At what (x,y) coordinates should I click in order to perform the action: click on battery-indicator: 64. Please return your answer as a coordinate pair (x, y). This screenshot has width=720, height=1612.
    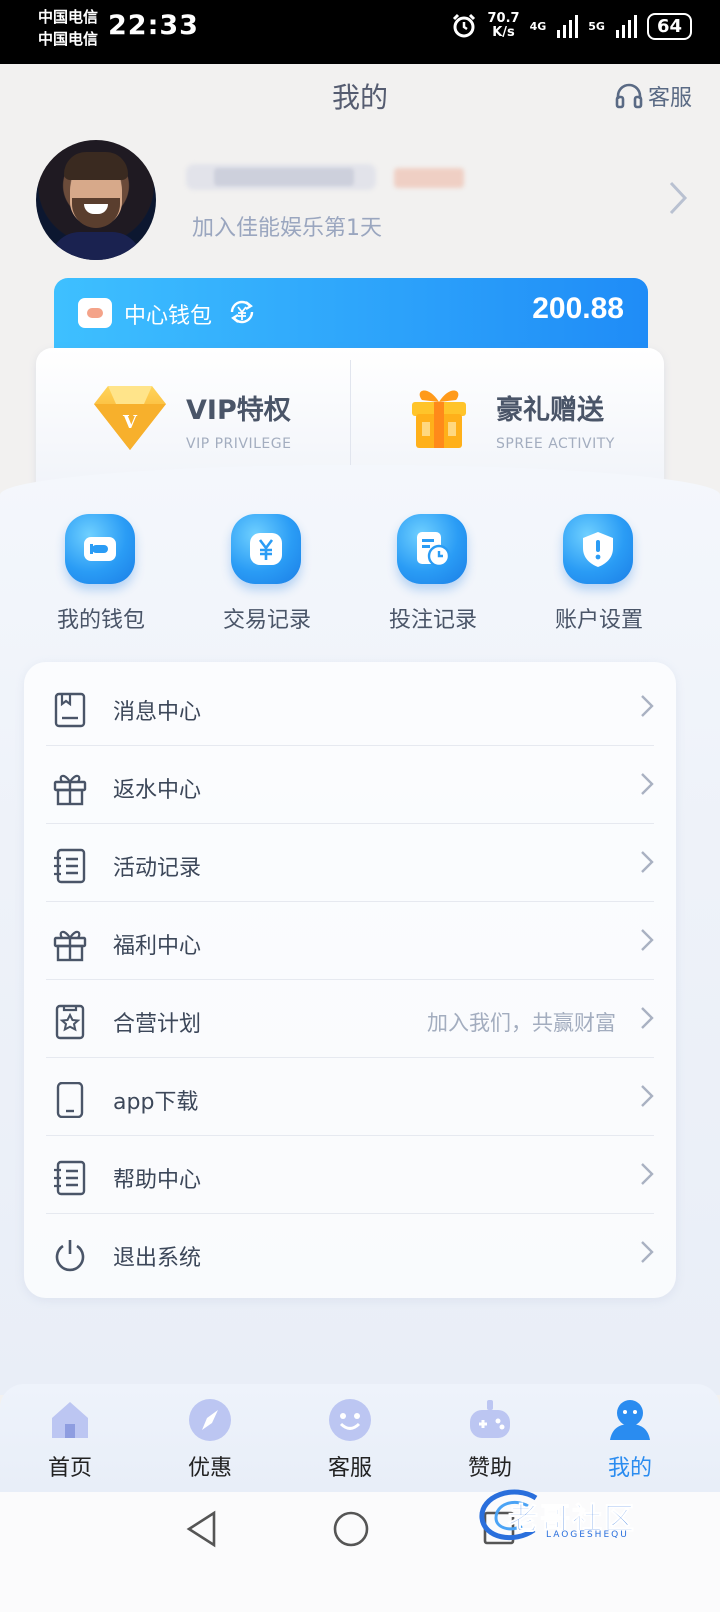
    Looking at the image, I should click on (669, 26).